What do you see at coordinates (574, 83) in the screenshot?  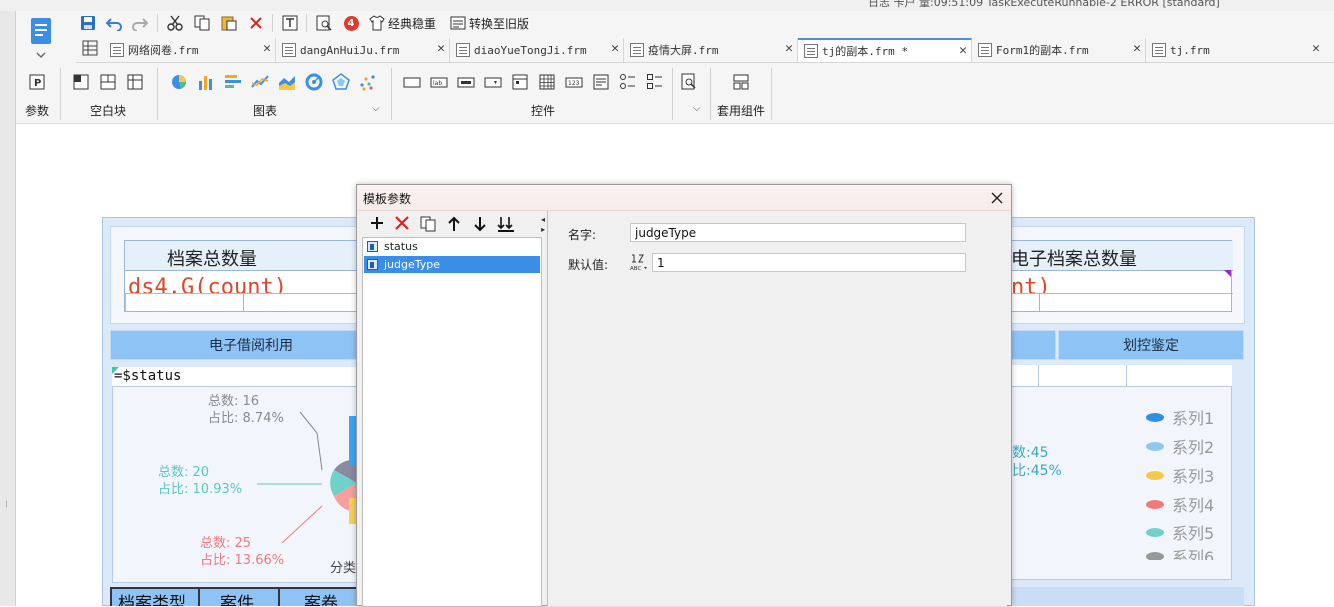 I see `number-widget-button: 123` at bounding box center [574, 83].